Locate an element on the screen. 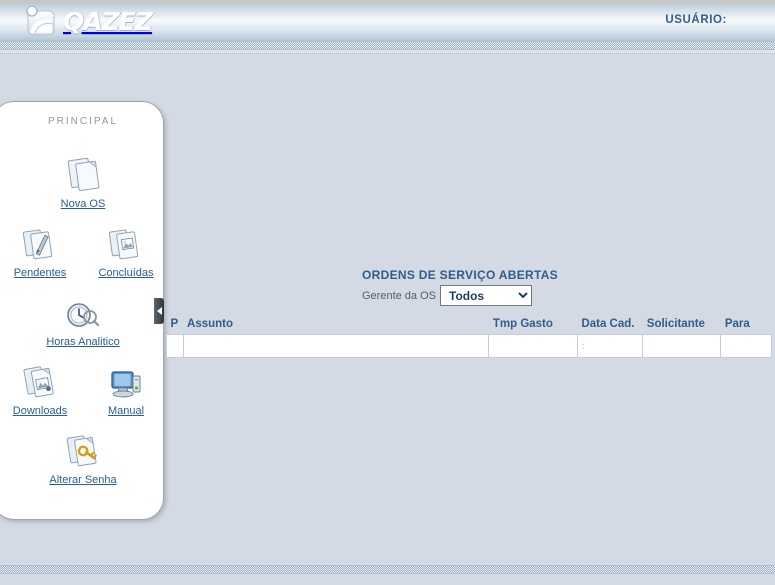 The width and height of the screenshot is (775, 585). sidebar-item-label: Nova OS is located at coordinates (83, 204).